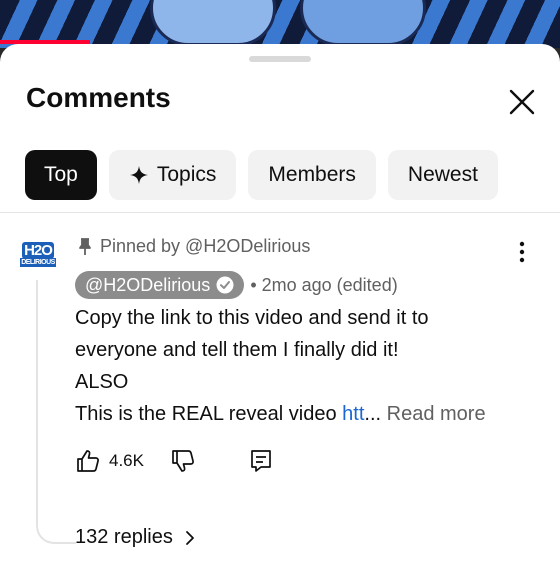 The image size is (560, 584). Describe the element at coordinates (38, 262) in the screenshot. I see `avatar-logo-subtext: DELIRIOUS` at that location.